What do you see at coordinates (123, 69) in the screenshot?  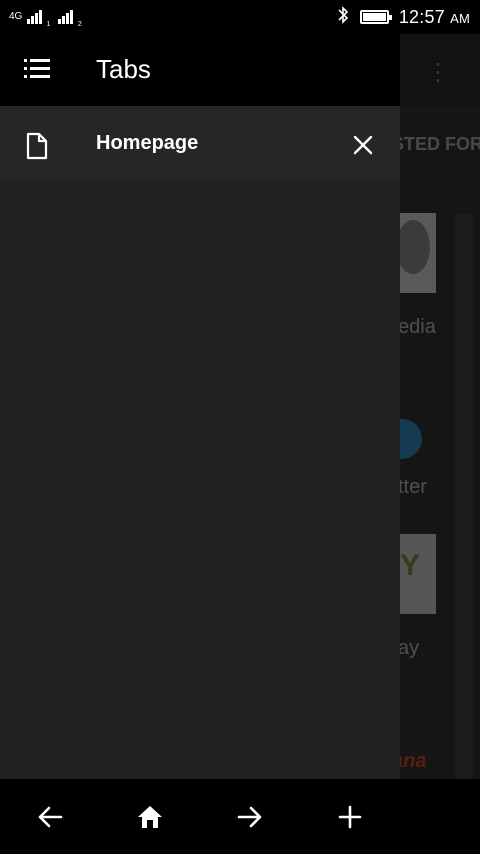 I see `drawer-title: Tabs` at bounding box center [123, 69].